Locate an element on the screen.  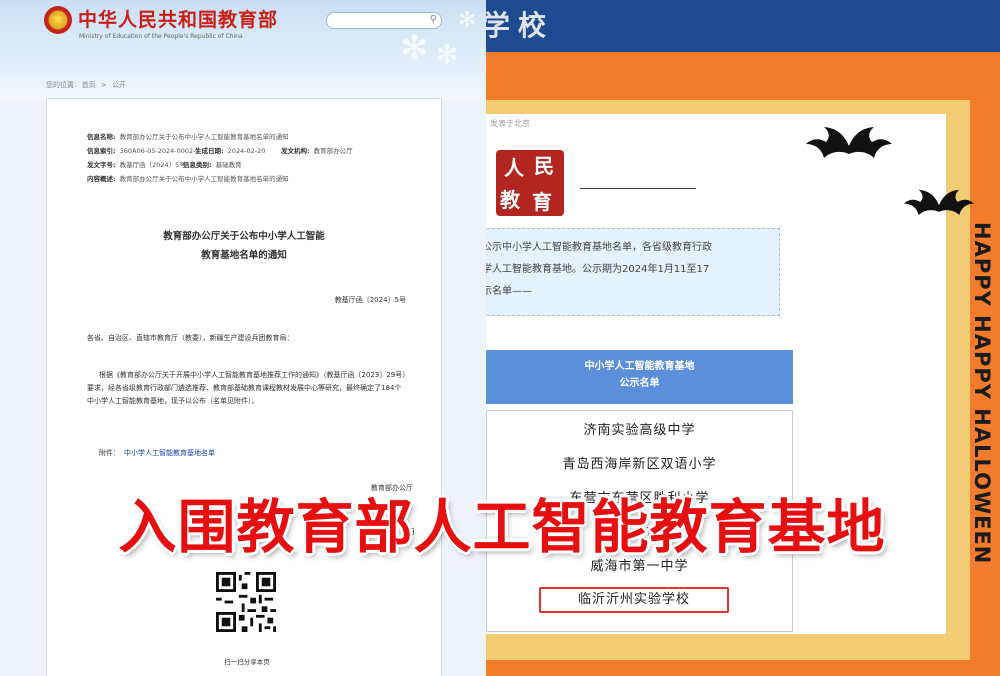
qr-caption: 扫一扫分享本页 is located at coordinates (247, 662).